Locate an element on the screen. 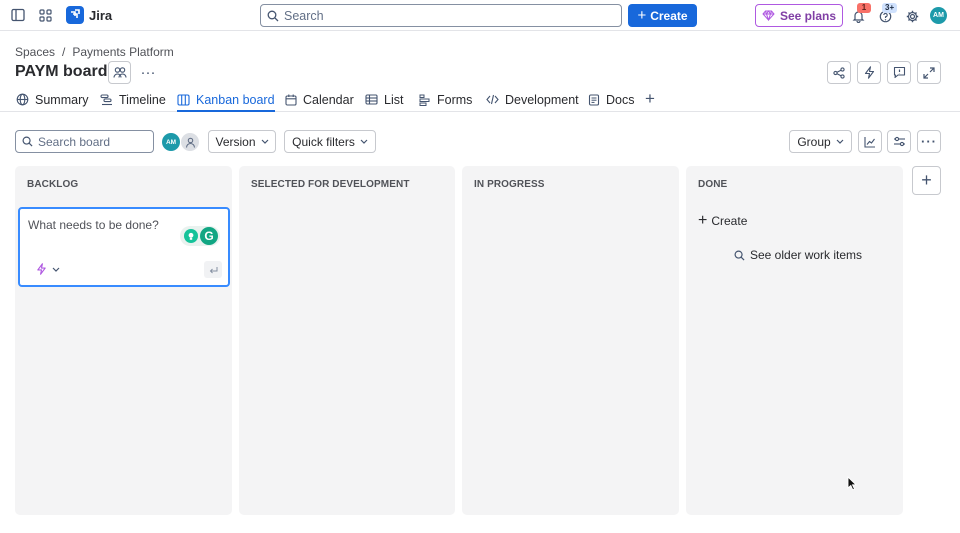  create-issue-label: Create is located at coordinates (729, 221).